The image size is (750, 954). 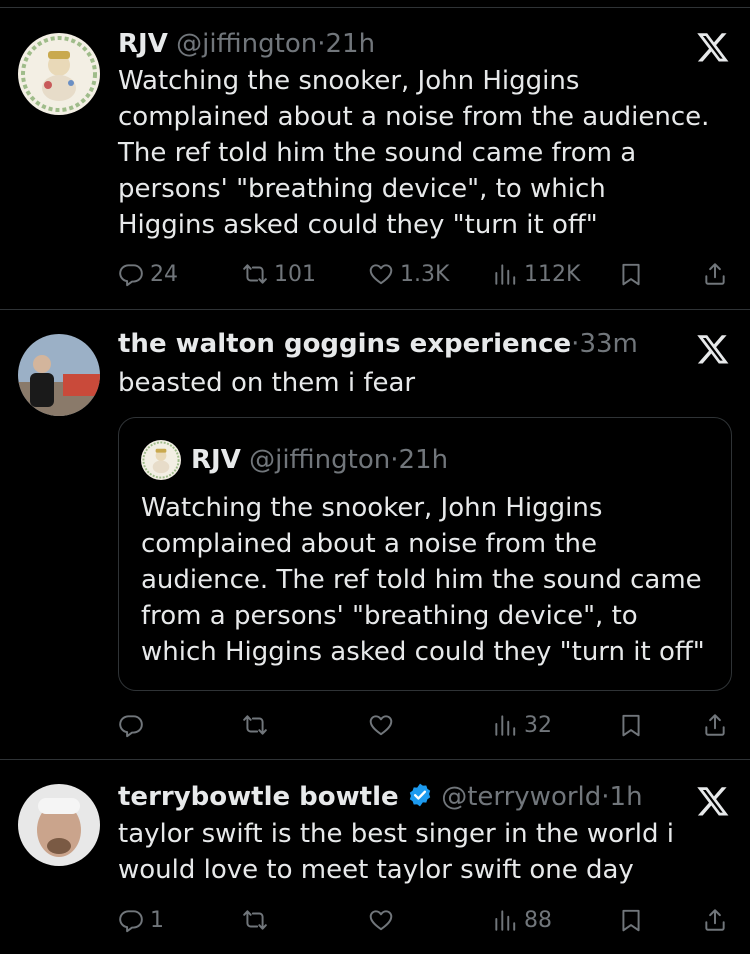 I want to click on quoted-header: RJV @jiffington·21h, so click(x=319, y=460).